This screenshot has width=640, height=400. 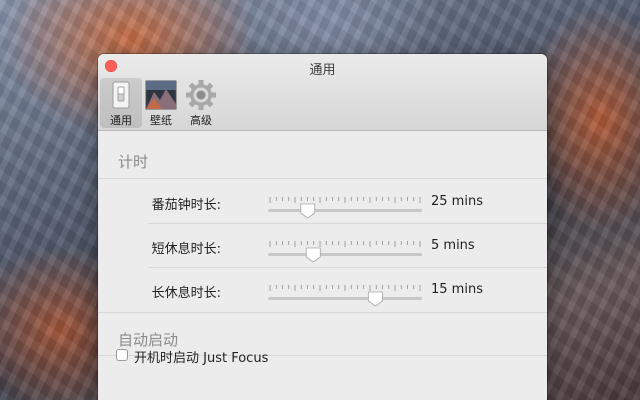 What do you see at coordinates (121, 120) in the screenshot?
I see `tab-general-label: 通用` at bounding box center [121, 120].